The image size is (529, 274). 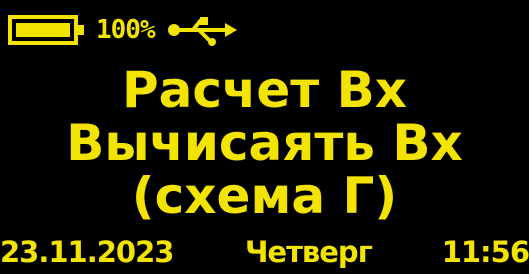 I want to click on status-bar: 100%, so click(x=123, y=30).